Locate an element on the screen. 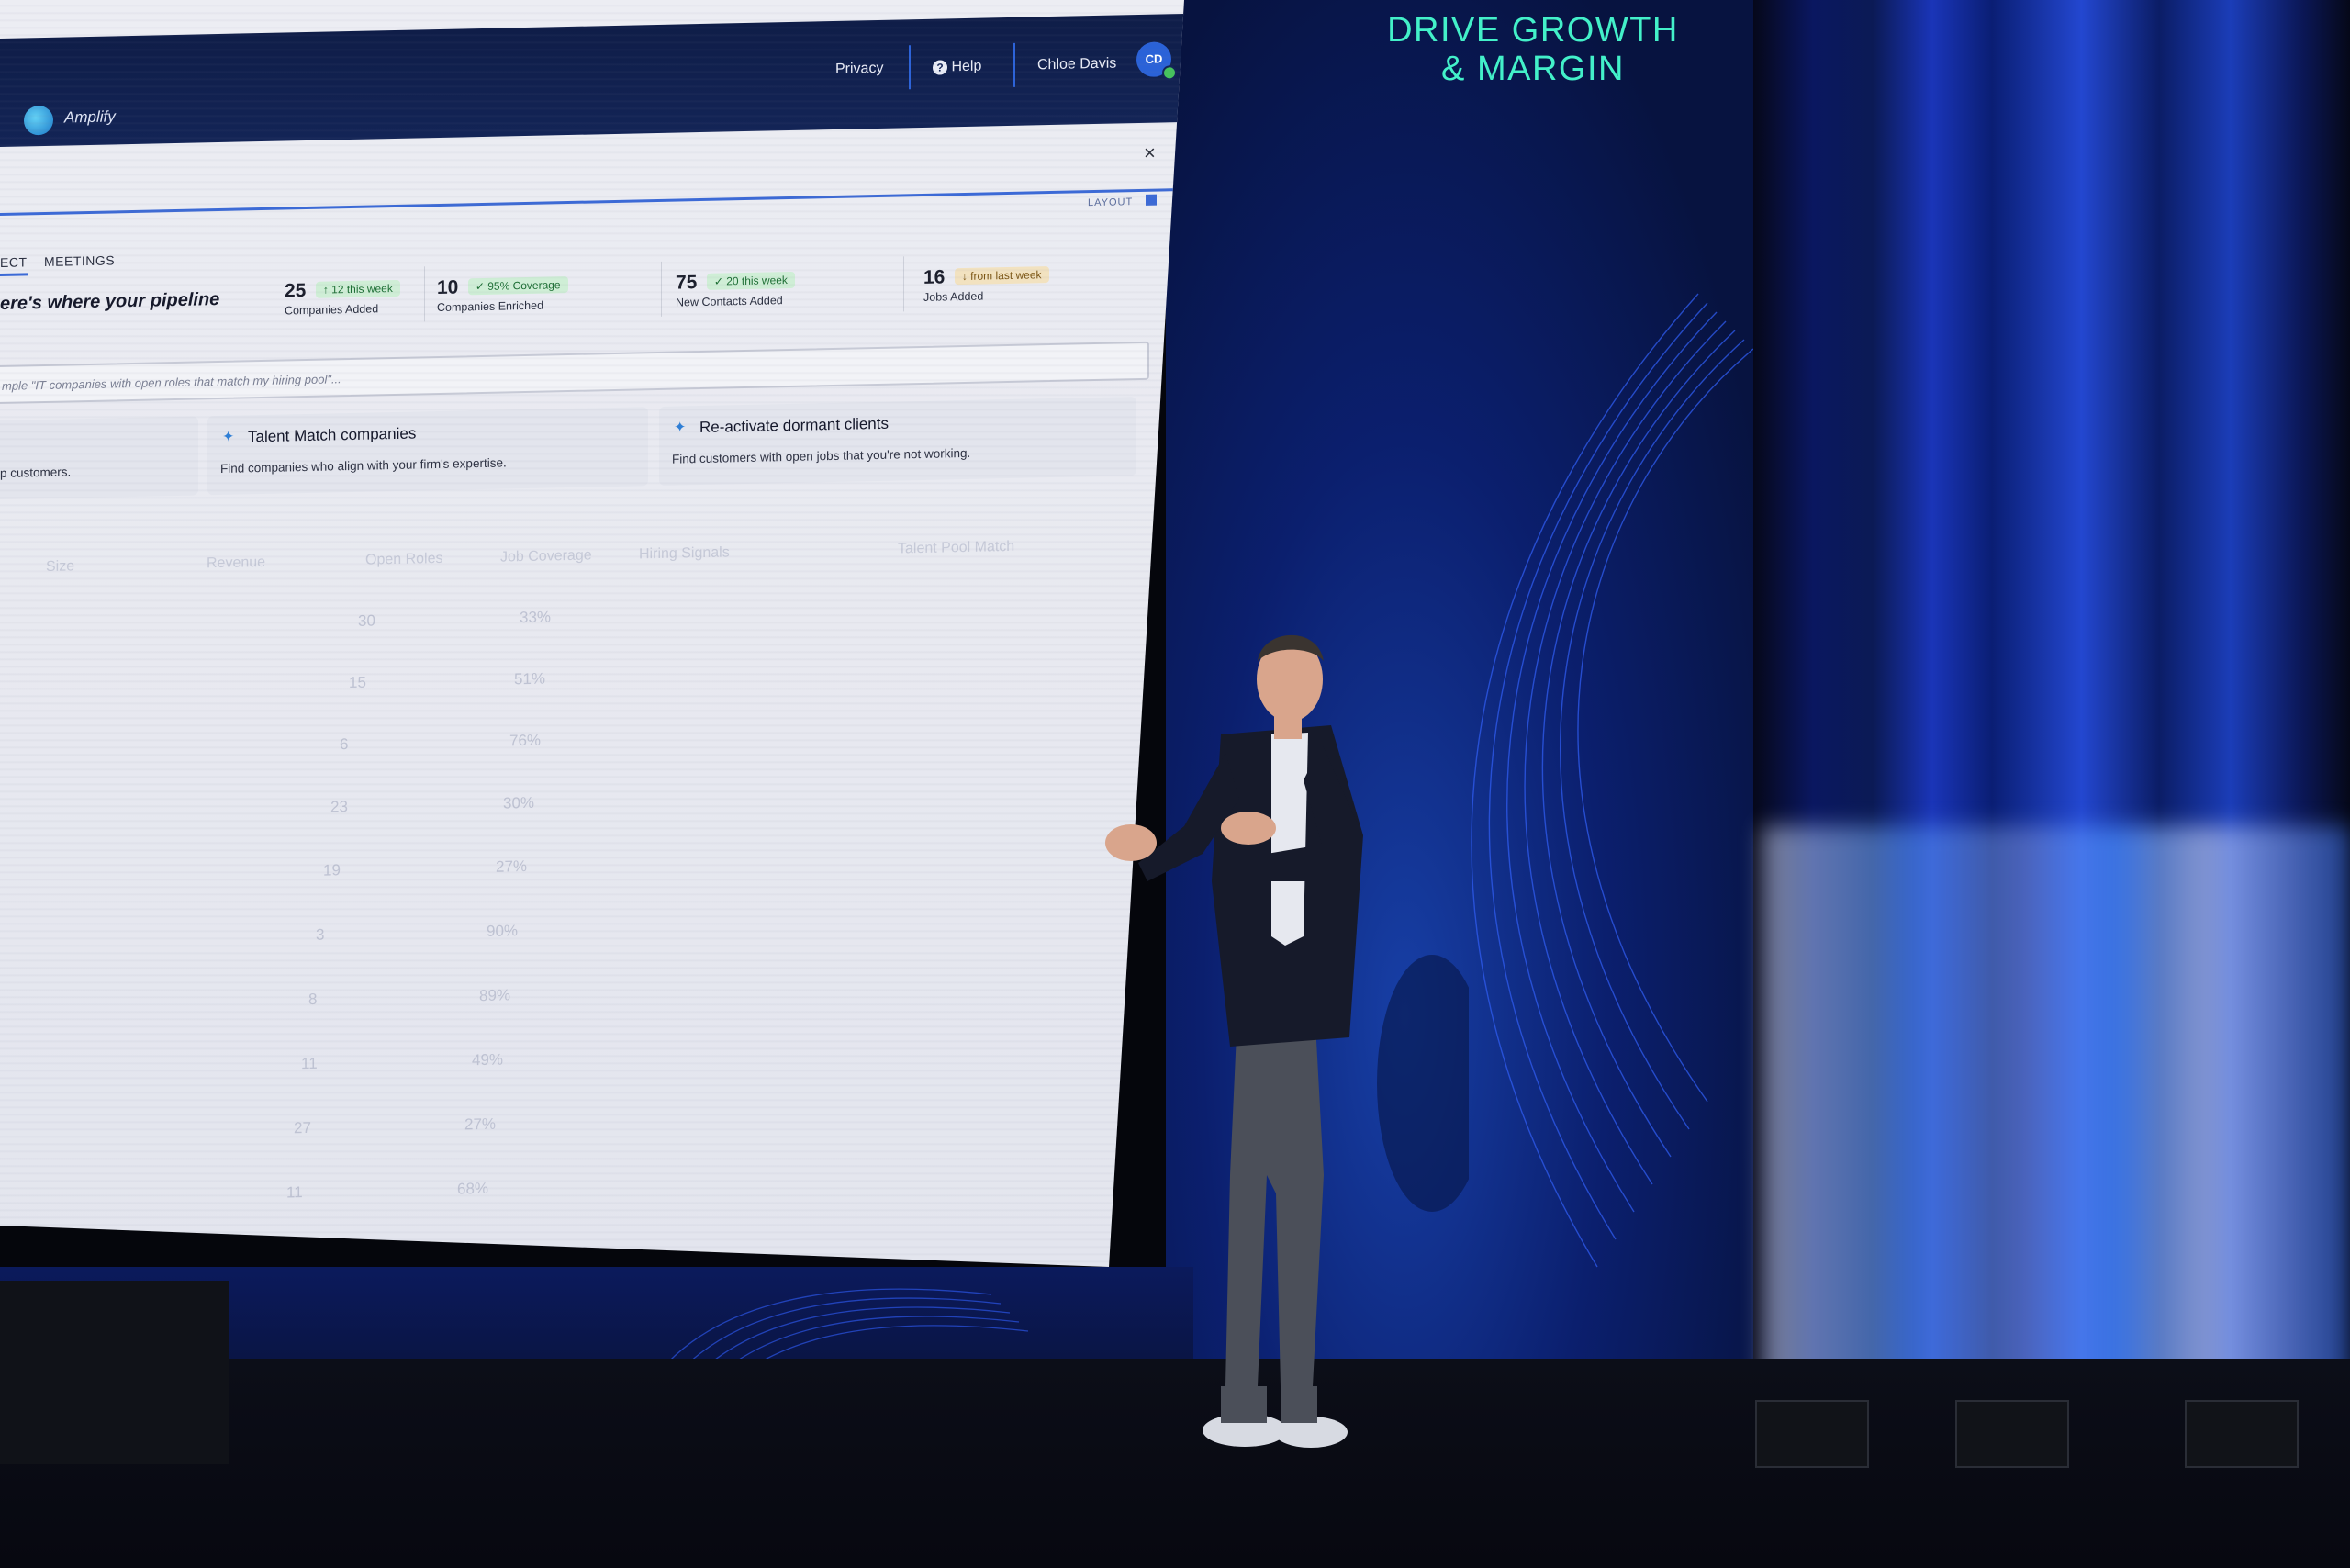  stat-label: Jobs Added is located at coordinates (954, 296).